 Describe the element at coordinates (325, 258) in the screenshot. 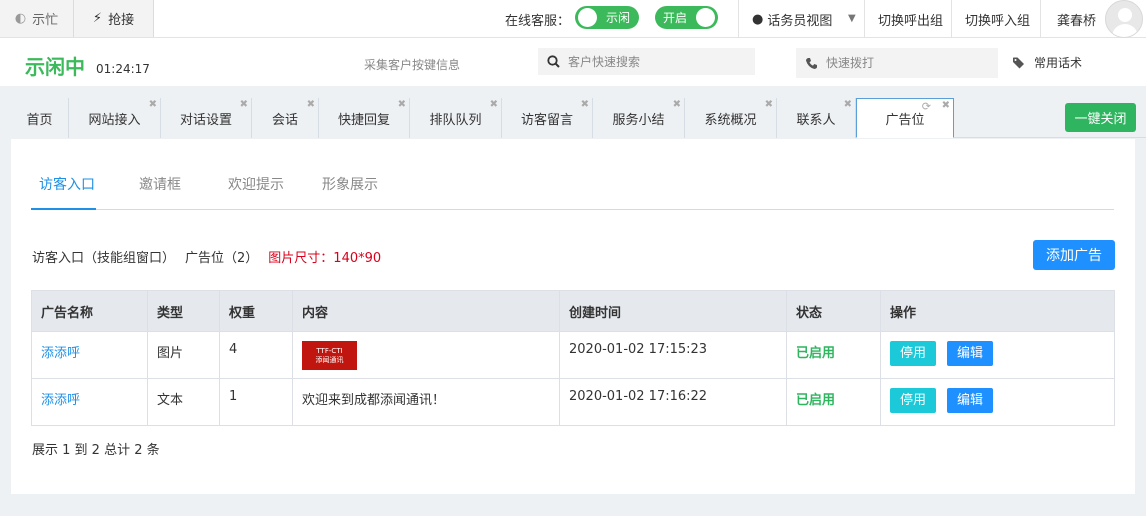

I see `image-size-hint: 图片尺寸：140*90` at that location.